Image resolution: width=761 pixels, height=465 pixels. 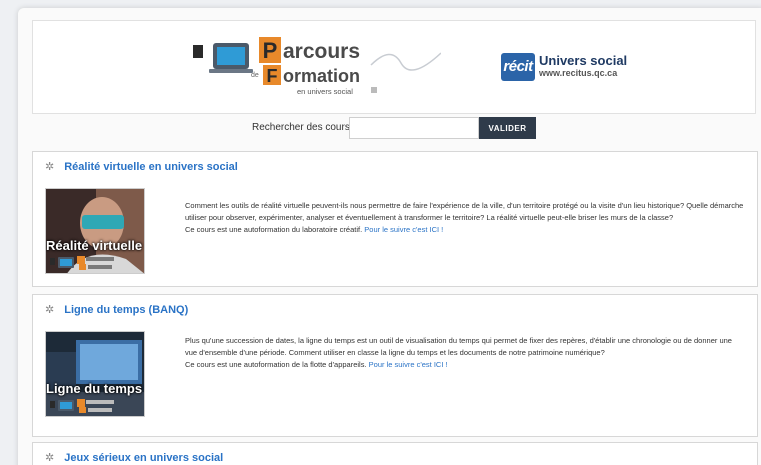 What do you see at coordinates (95, 374) in the screenshot?
I see `course-thumbnail: Ligne du temps` at bounding box center [95, 374].